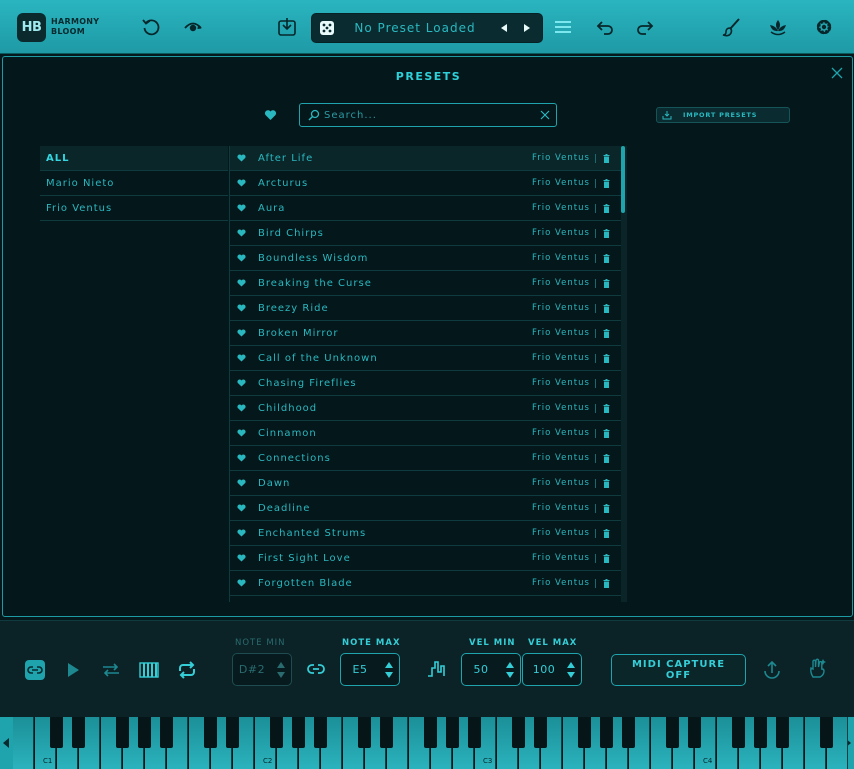 This screenshot has width=854, height=769. What do you see at coordinates (837, 73) in the screenshot?
I see `close-icon` at bounding box center [837, 73].